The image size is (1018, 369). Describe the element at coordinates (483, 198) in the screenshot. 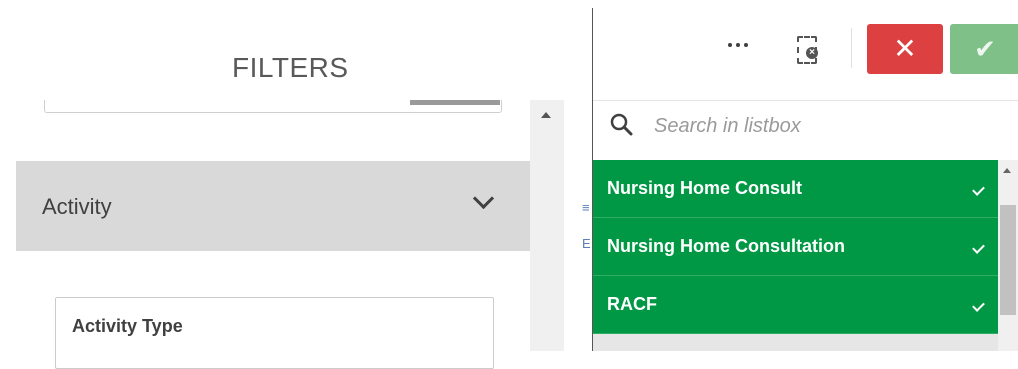

I see `chevron-down-icon` at that location.